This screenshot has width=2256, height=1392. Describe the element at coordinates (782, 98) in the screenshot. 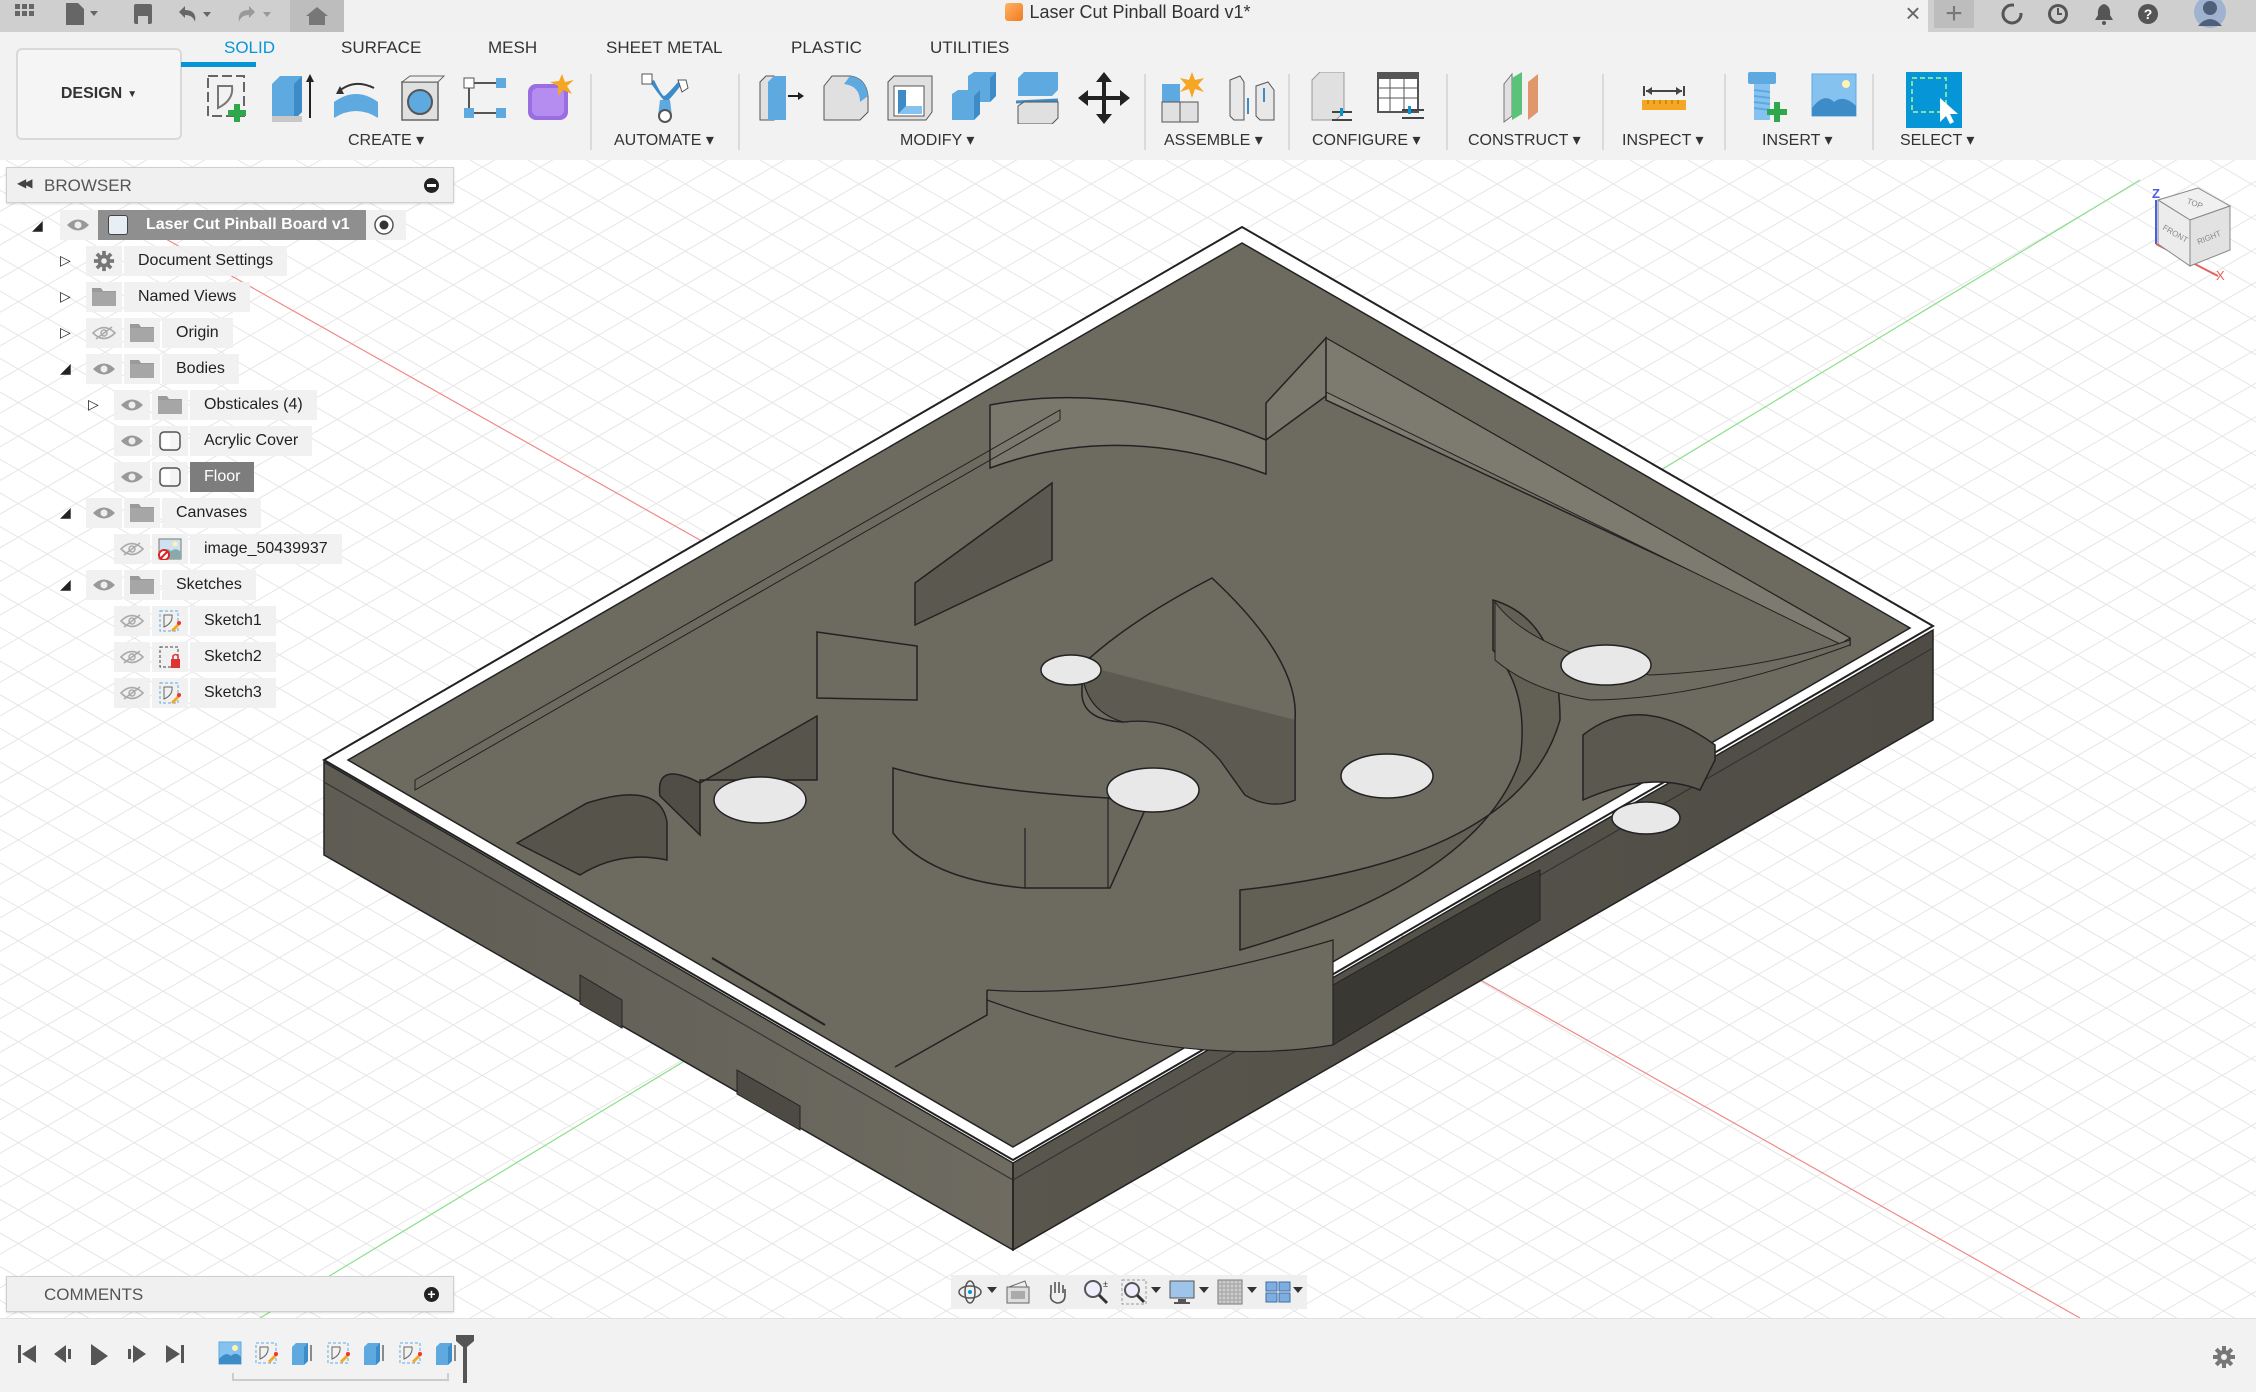

I see `press-pull-icon` at that location.